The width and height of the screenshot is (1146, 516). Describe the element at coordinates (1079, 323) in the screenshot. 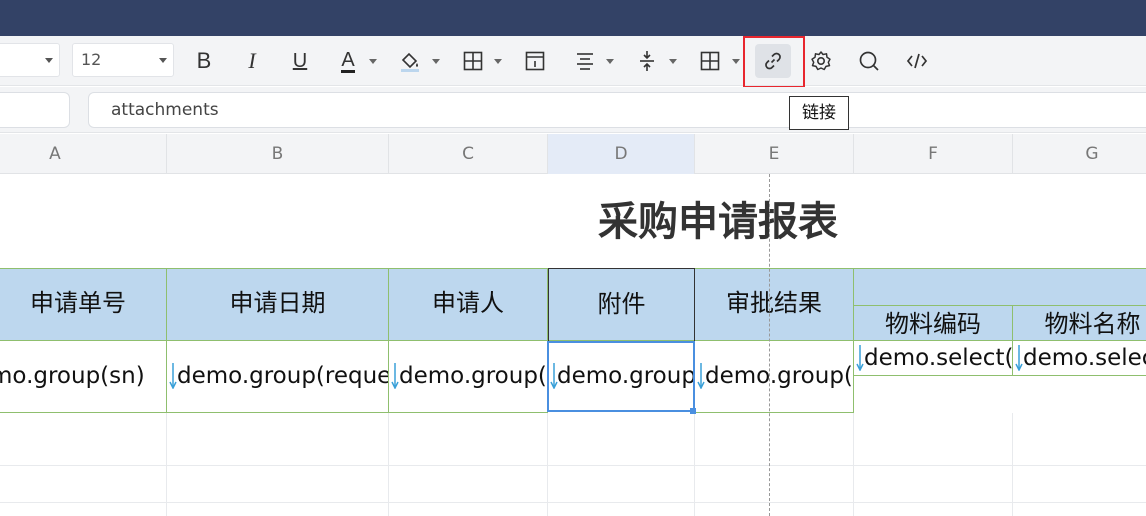

I see `subheader-cell-material-name: 物料名称` at that location.